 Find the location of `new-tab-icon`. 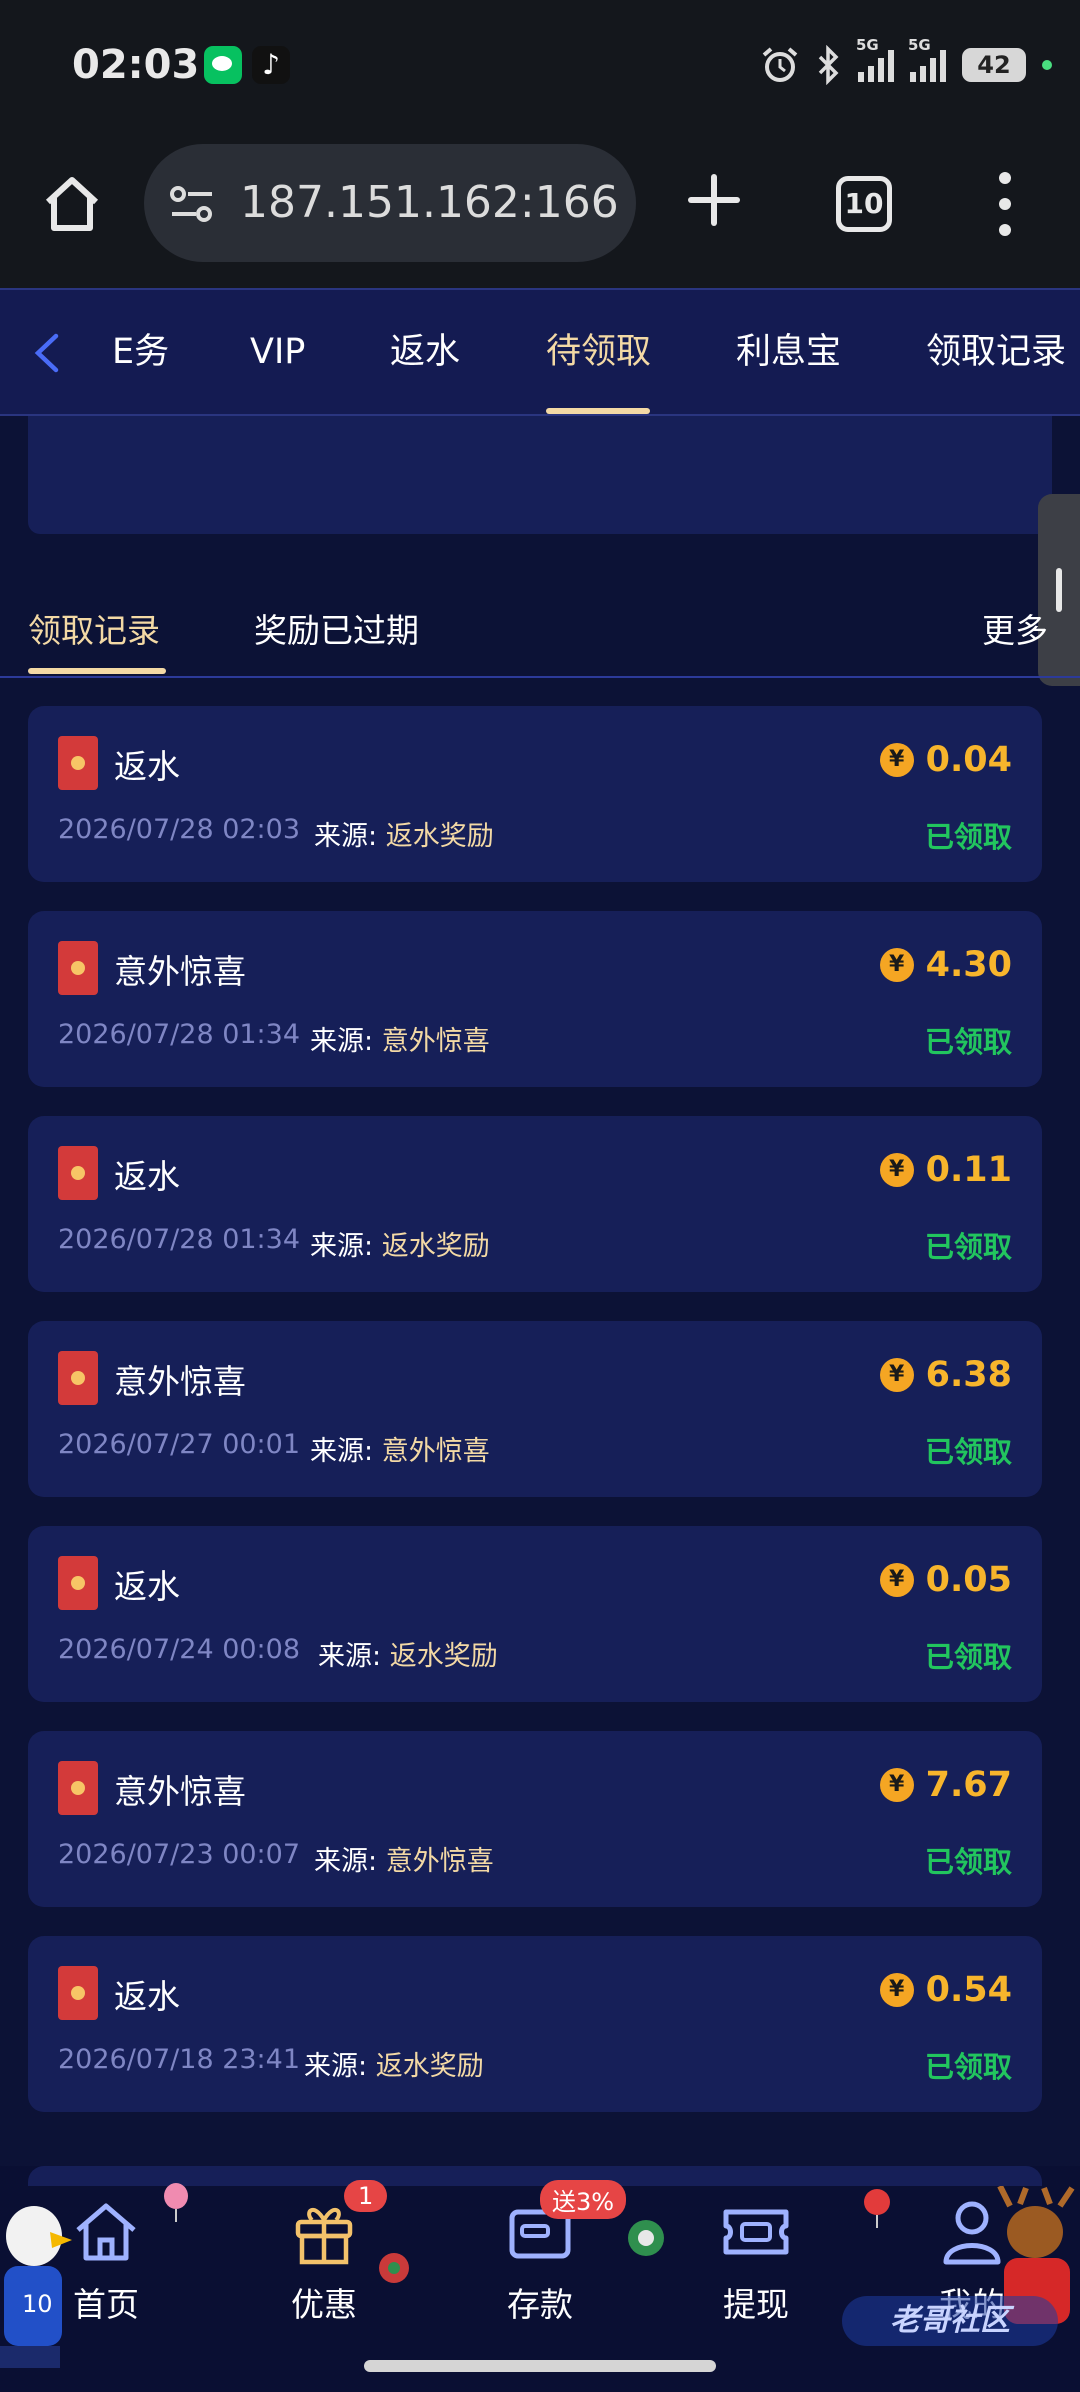

new-tab-icon is located at coordinates (714, 200).